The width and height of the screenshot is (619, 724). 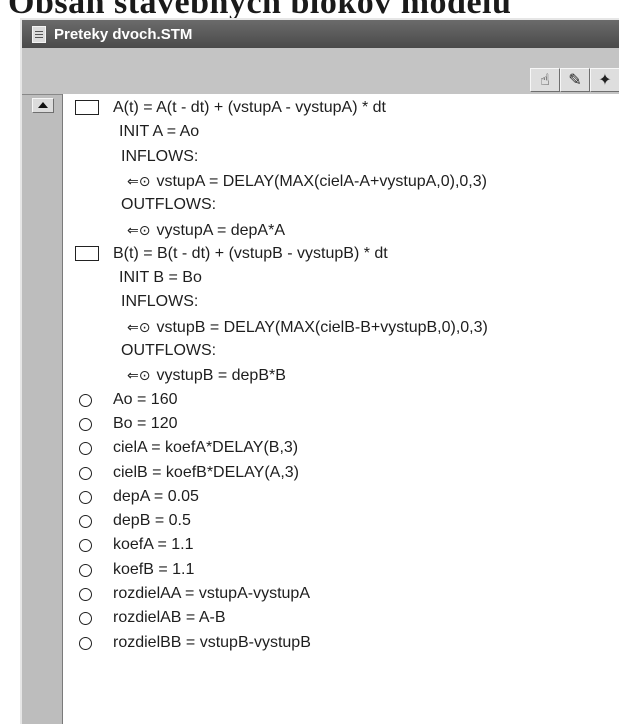 I want to click on converter-equation-row: koefA = 1.1, so click(x=341, y=545).